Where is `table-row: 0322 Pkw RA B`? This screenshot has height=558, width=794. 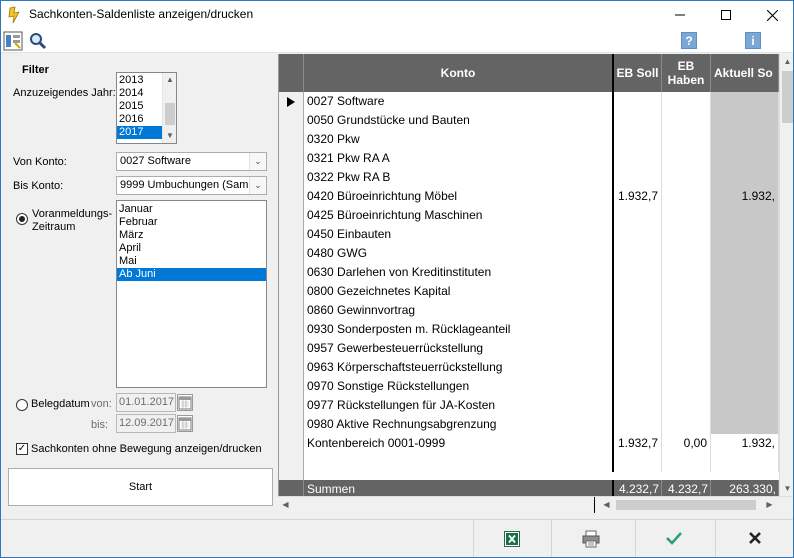 table-row: 0322 Pkw RA B is located at coordinates (541, 177).